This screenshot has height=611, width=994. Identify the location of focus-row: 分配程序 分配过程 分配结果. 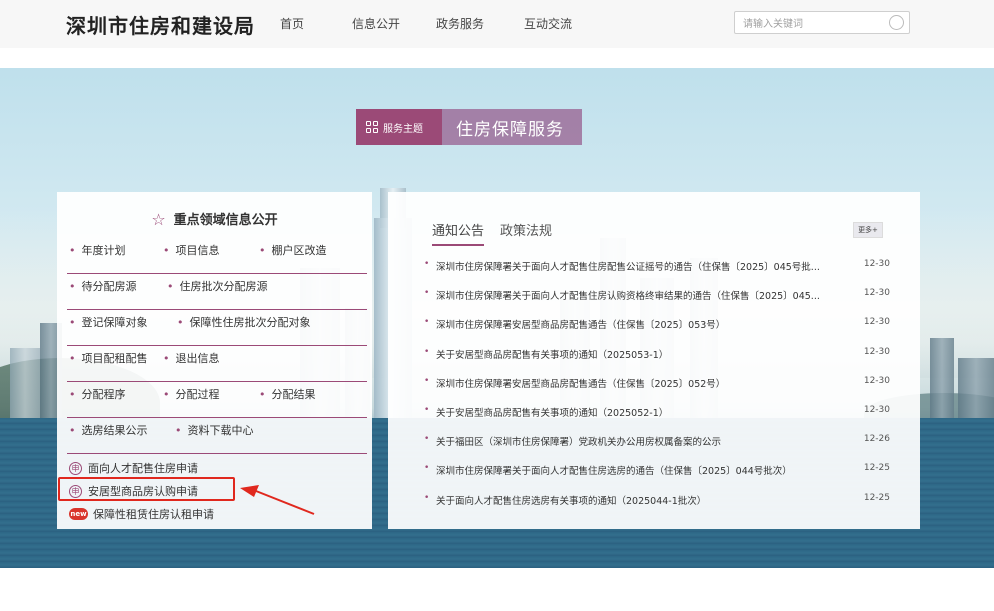
(217, 402).